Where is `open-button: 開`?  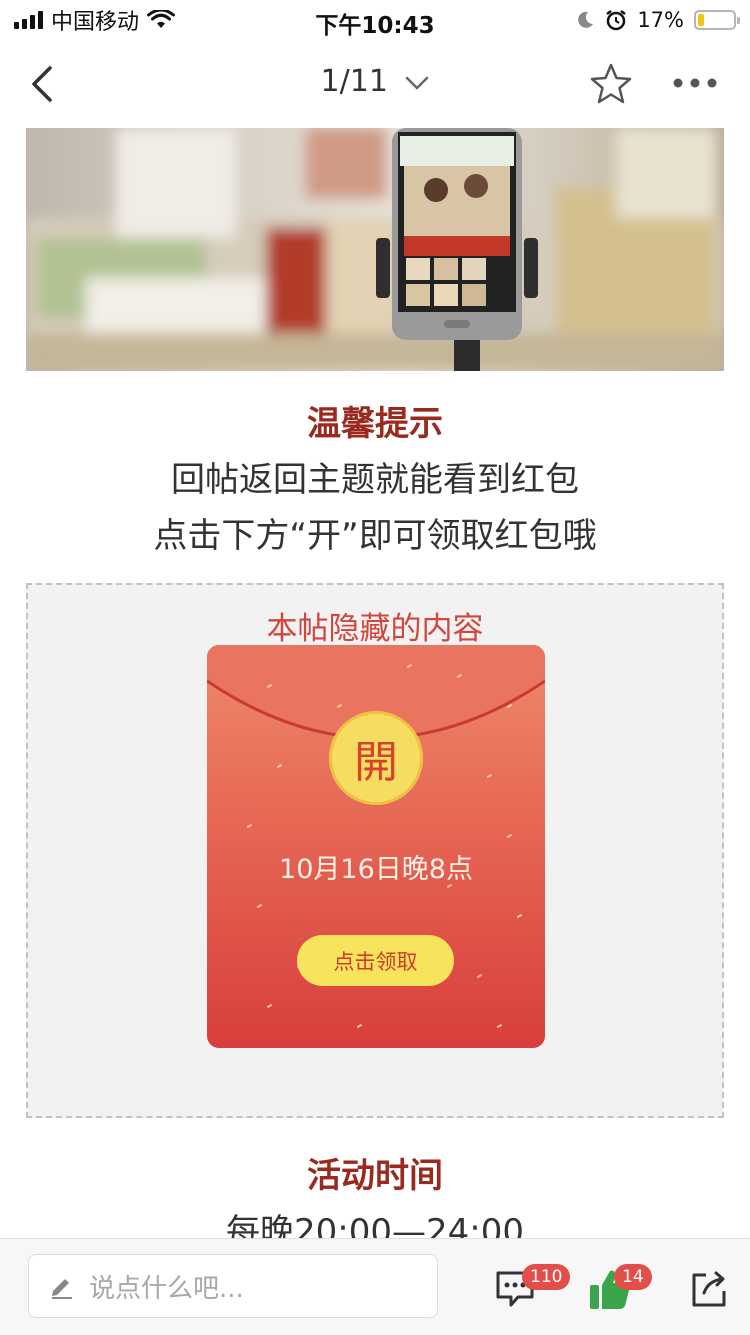 open-button: 開 is located at coordinates (376, 758).